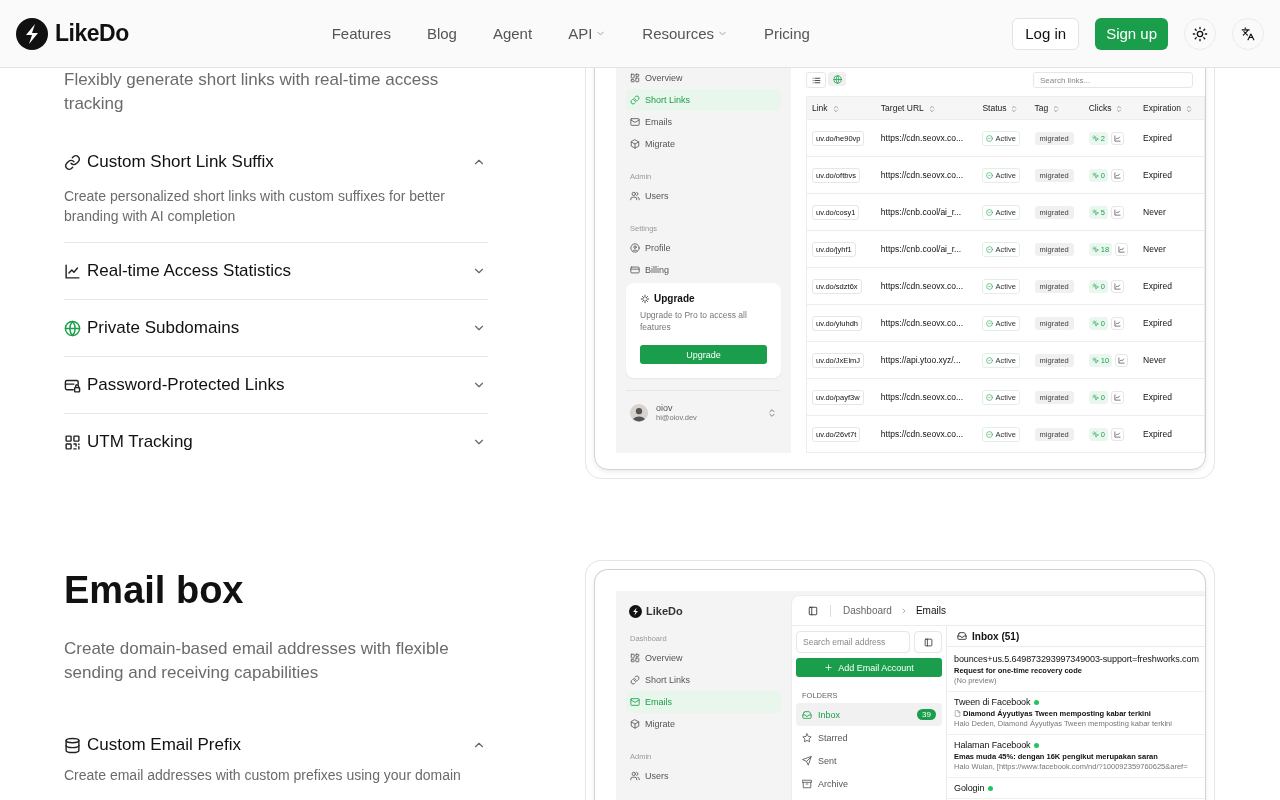 The image size is (1280, 800). Describe the element at coordinates (154, 590) in the screenshot. I see `section-heading: Email box` at that location.